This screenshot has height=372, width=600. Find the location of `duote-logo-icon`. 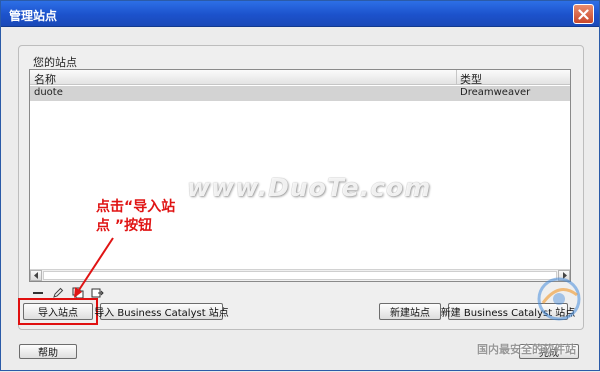

duote-logo-icon is located at coordinates (559, 299).